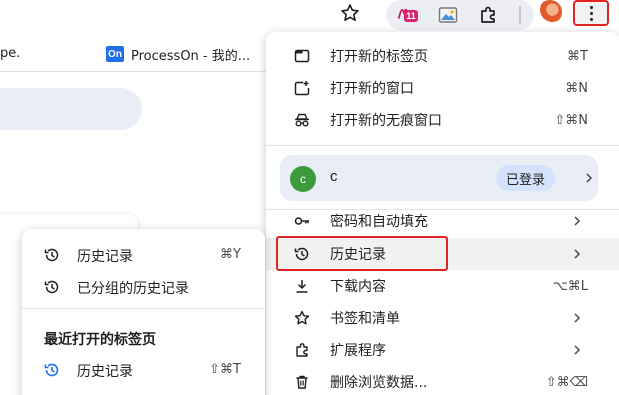  I want to click on menu-item-shortcut: ⌥⌘L, so click(570, 286).